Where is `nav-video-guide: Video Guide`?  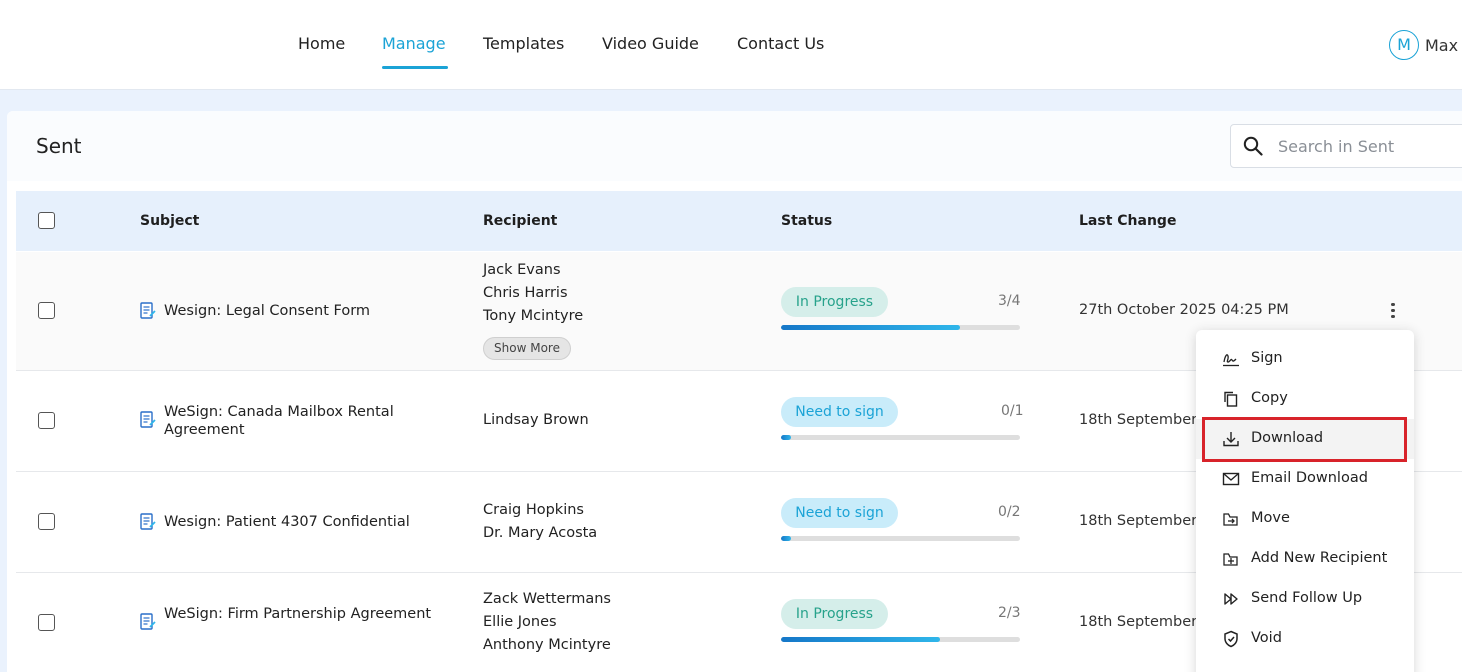 nav-video-guide: Video Guide is located at coordinates (650, 43).